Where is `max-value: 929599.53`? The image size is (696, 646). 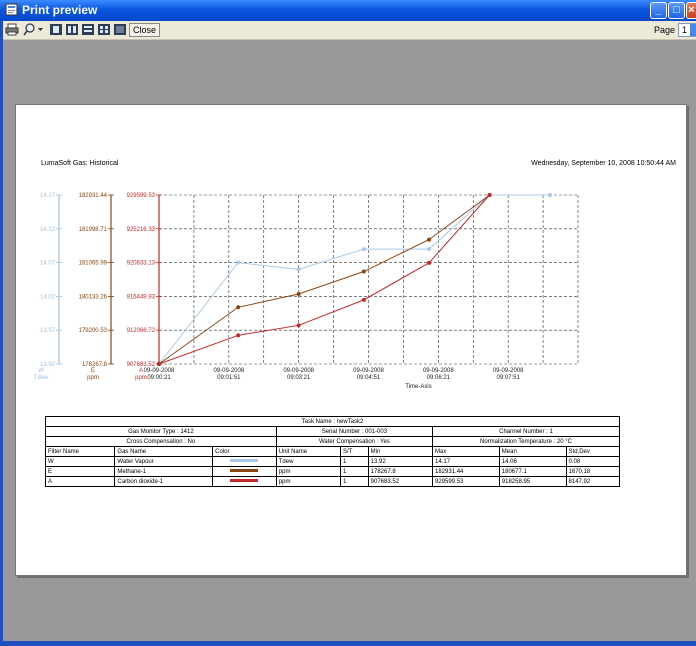 max-value: 929599.53 is located at coordinates (466, 481).